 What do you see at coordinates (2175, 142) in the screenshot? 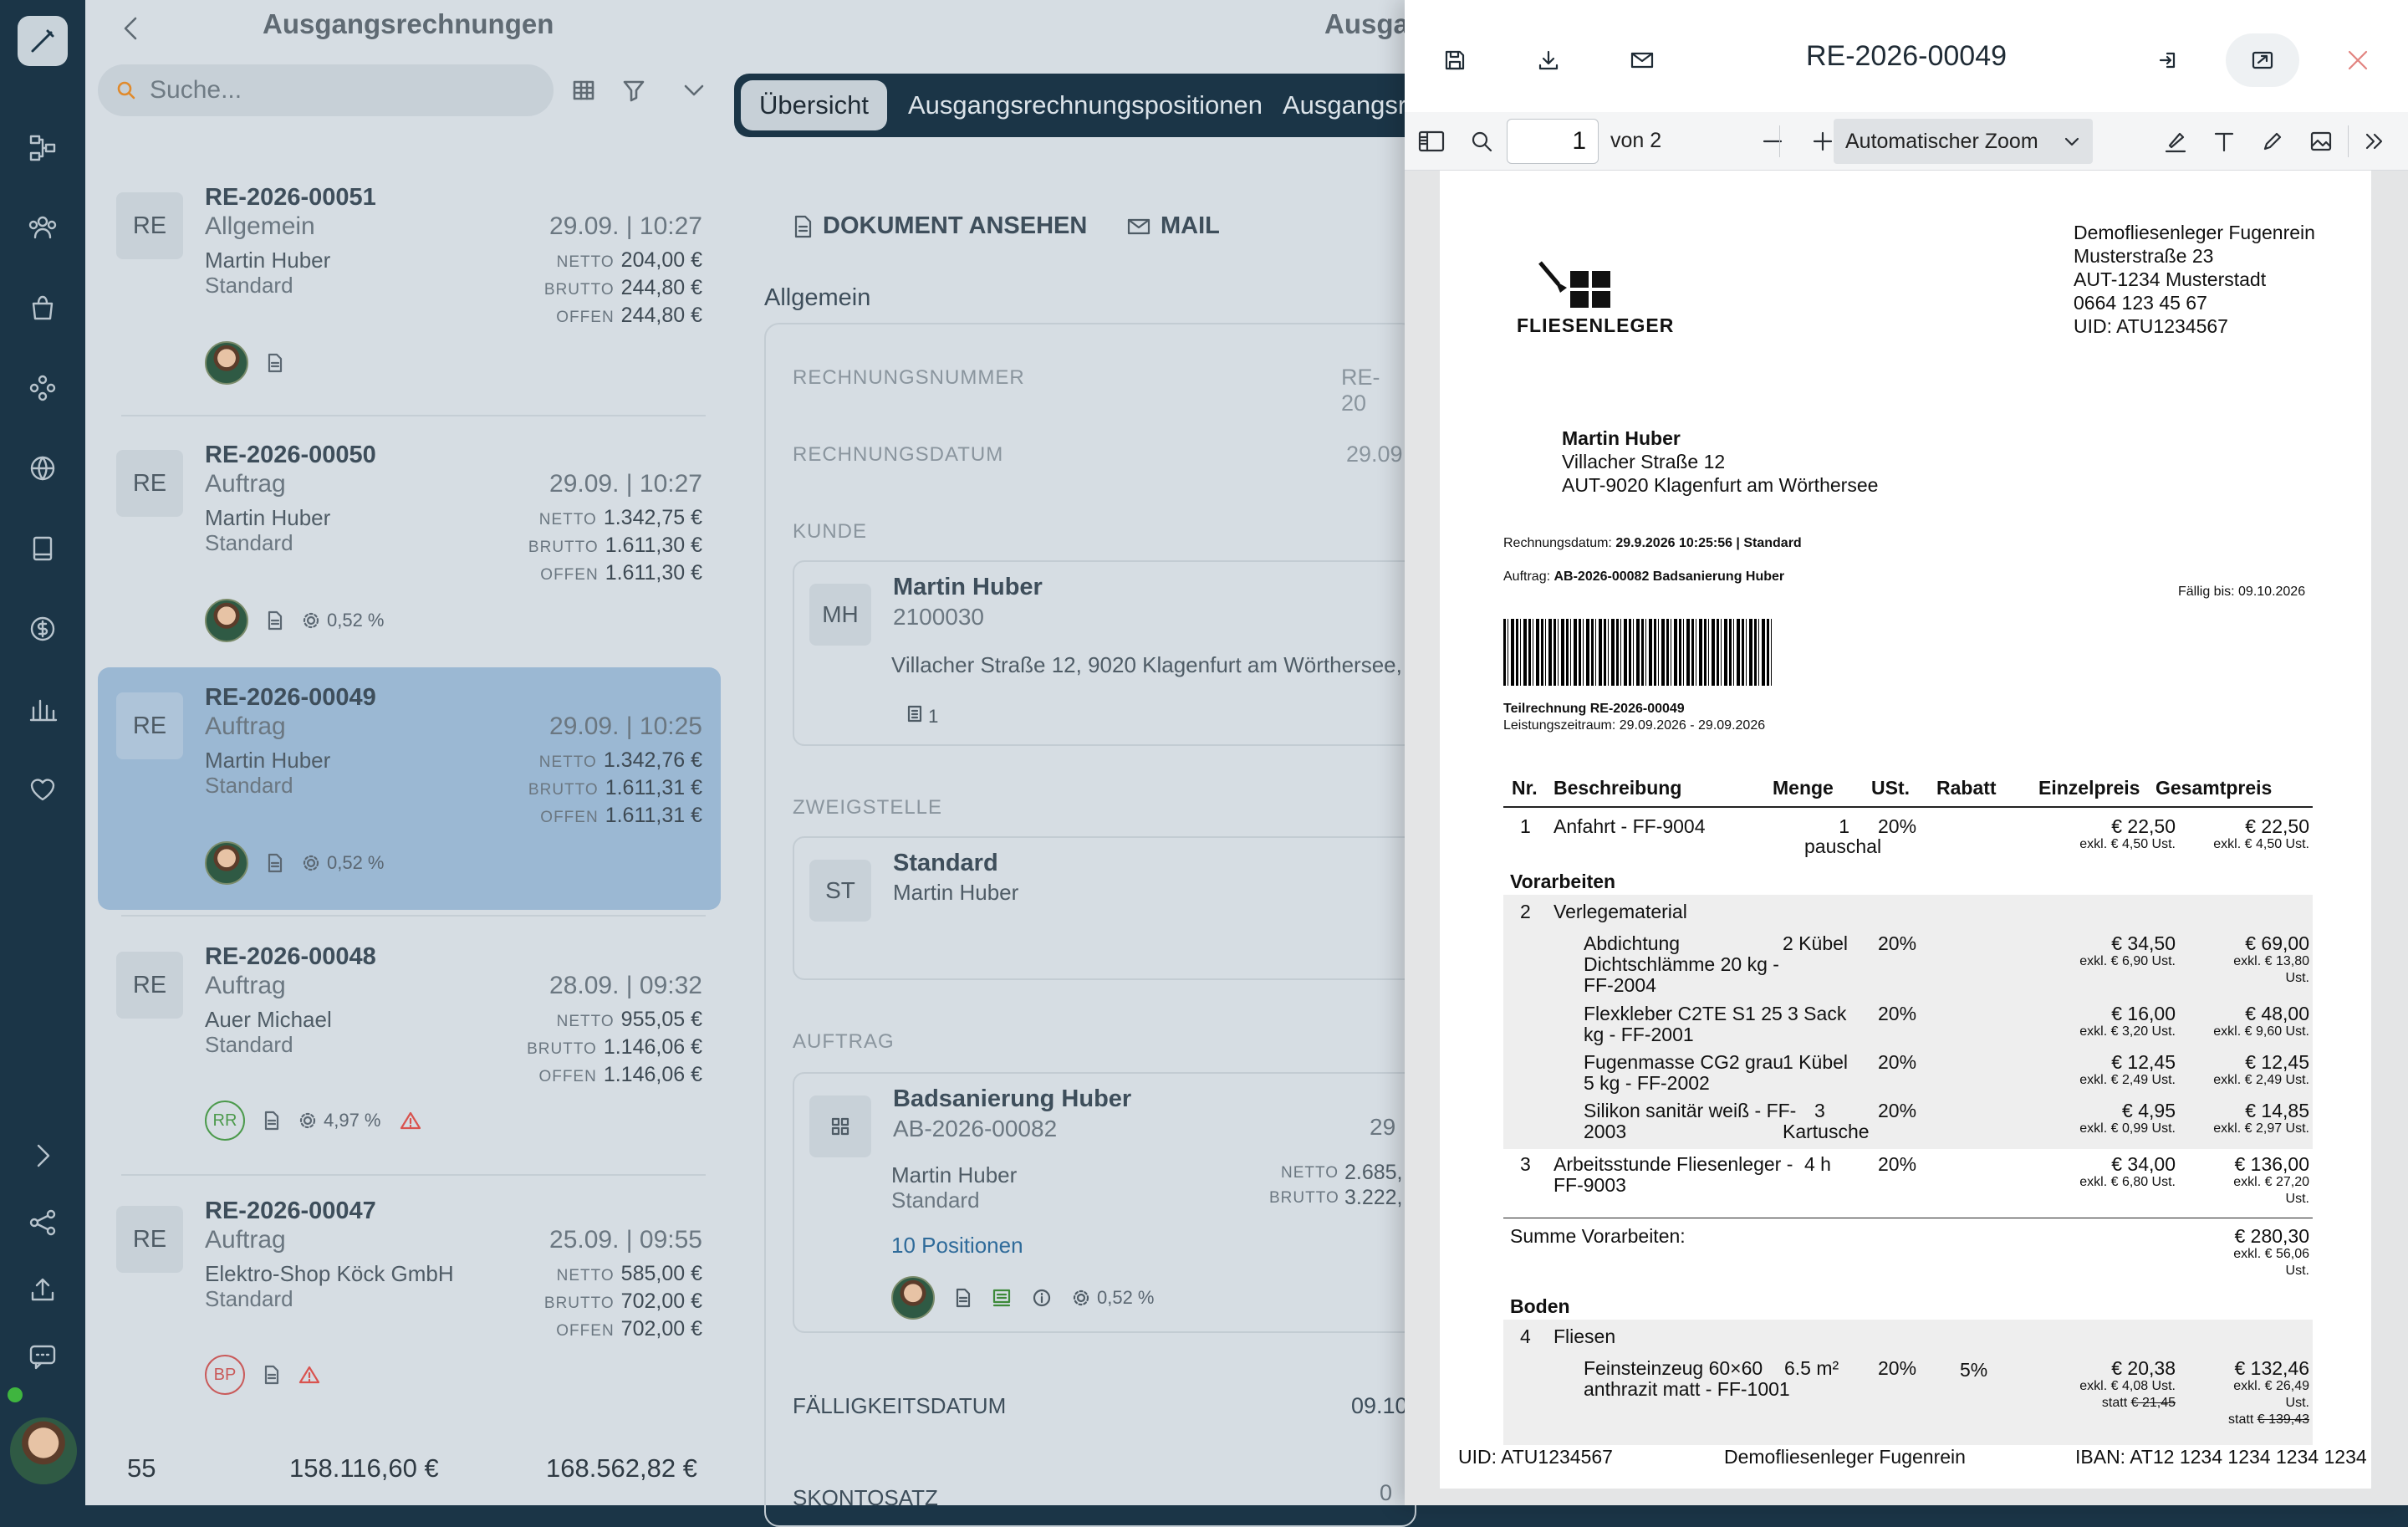
I see `highlight-icon` at bounding box center [2175, 142].